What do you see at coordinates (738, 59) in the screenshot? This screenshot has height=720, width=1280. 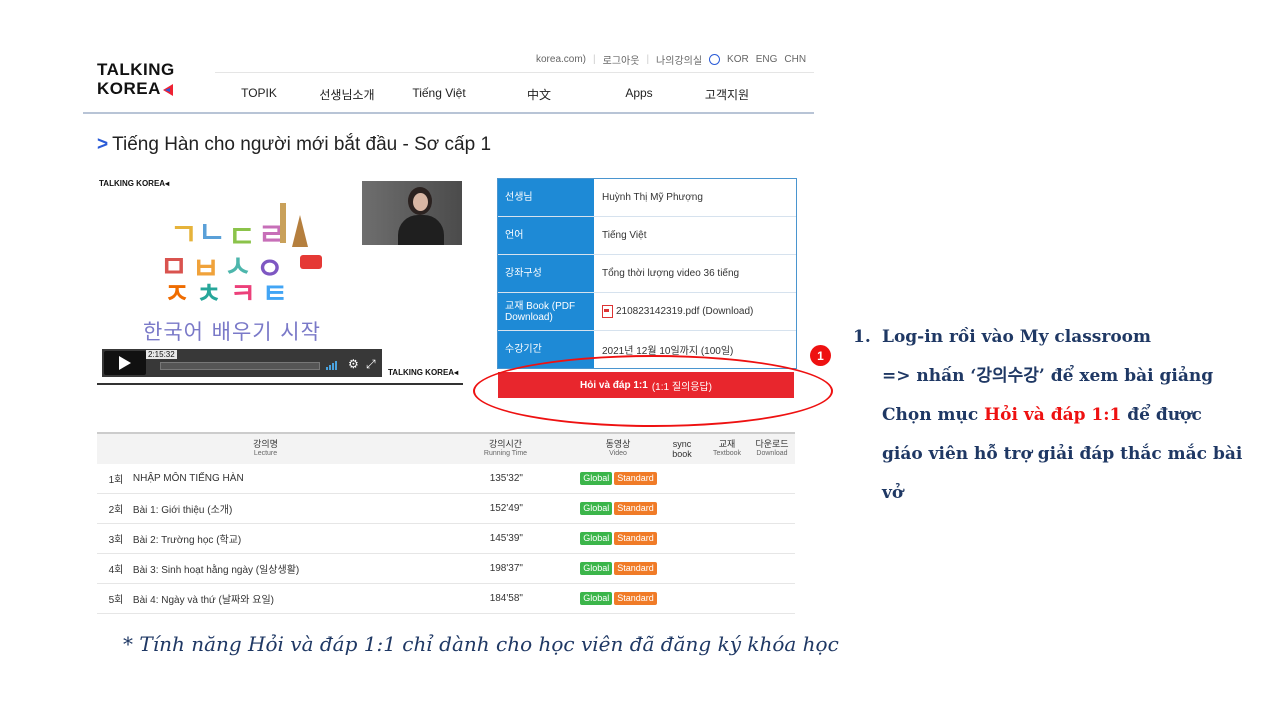 I see `lang-kor-link: KOR` at bounding box center [738, 59].